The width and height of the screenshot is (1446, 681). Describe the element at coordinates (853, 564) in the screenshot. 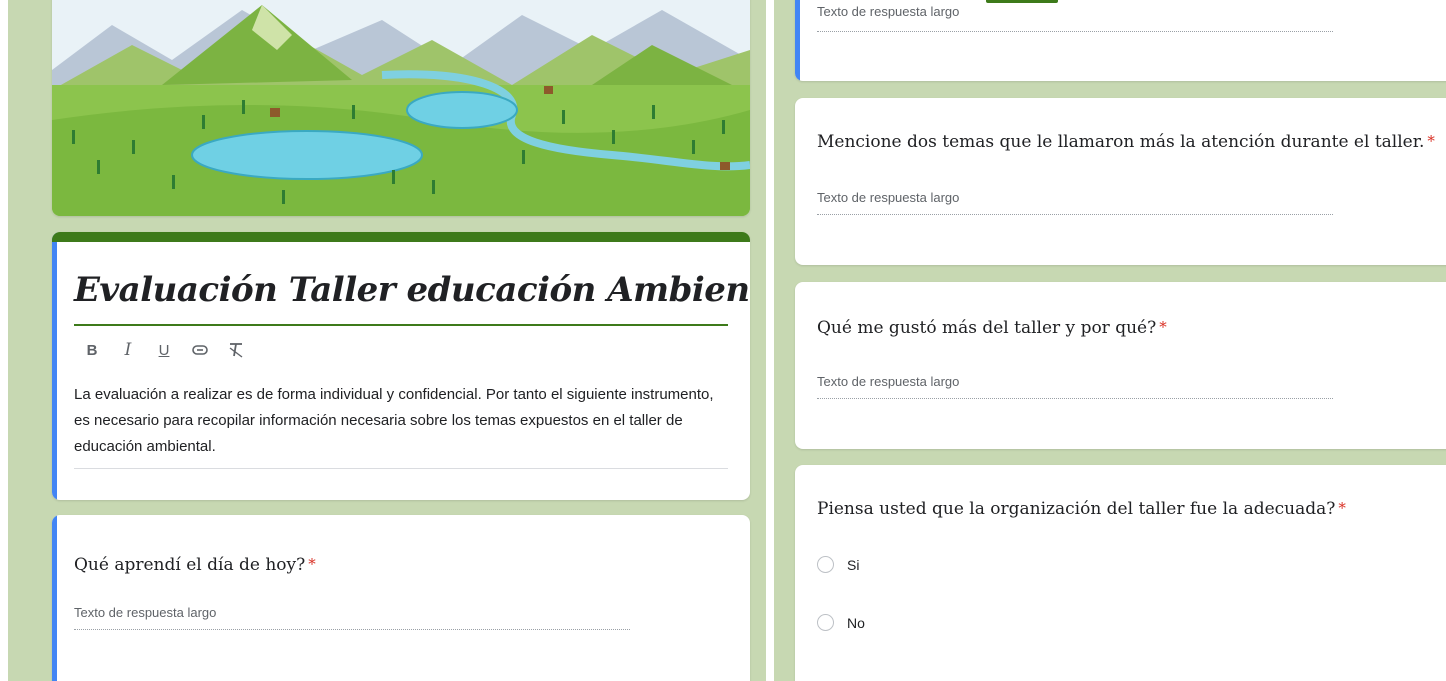

I see `radio-option-label: Si` at that location.